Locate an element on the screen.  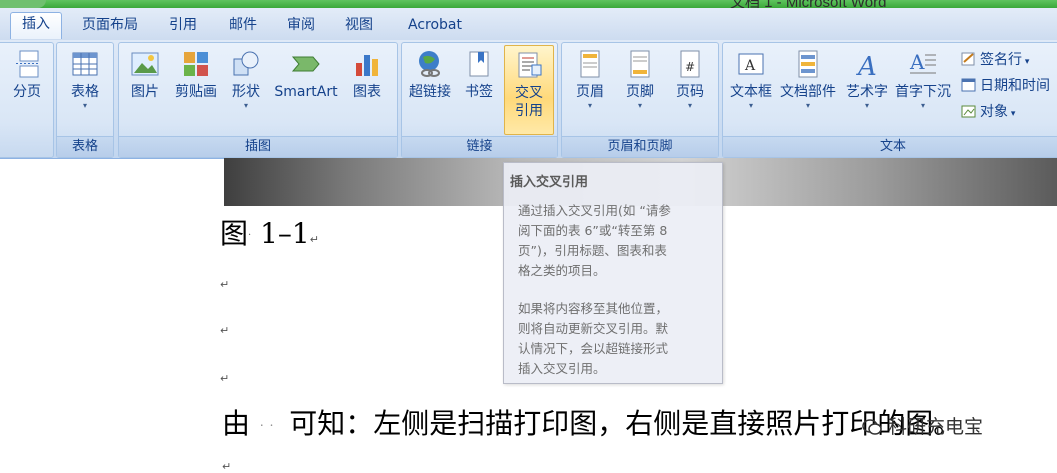
wordart-icon: A is located at coordinates (866, 65).